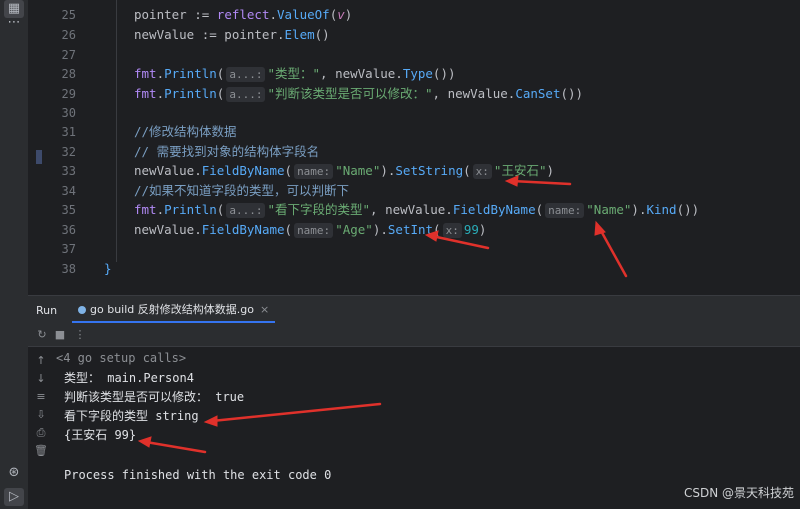 The width and height of the screenshot is (800, 509). I want to click on code-line-34: //如果不知道字段的类型，可以判断下, so click(241, 191).